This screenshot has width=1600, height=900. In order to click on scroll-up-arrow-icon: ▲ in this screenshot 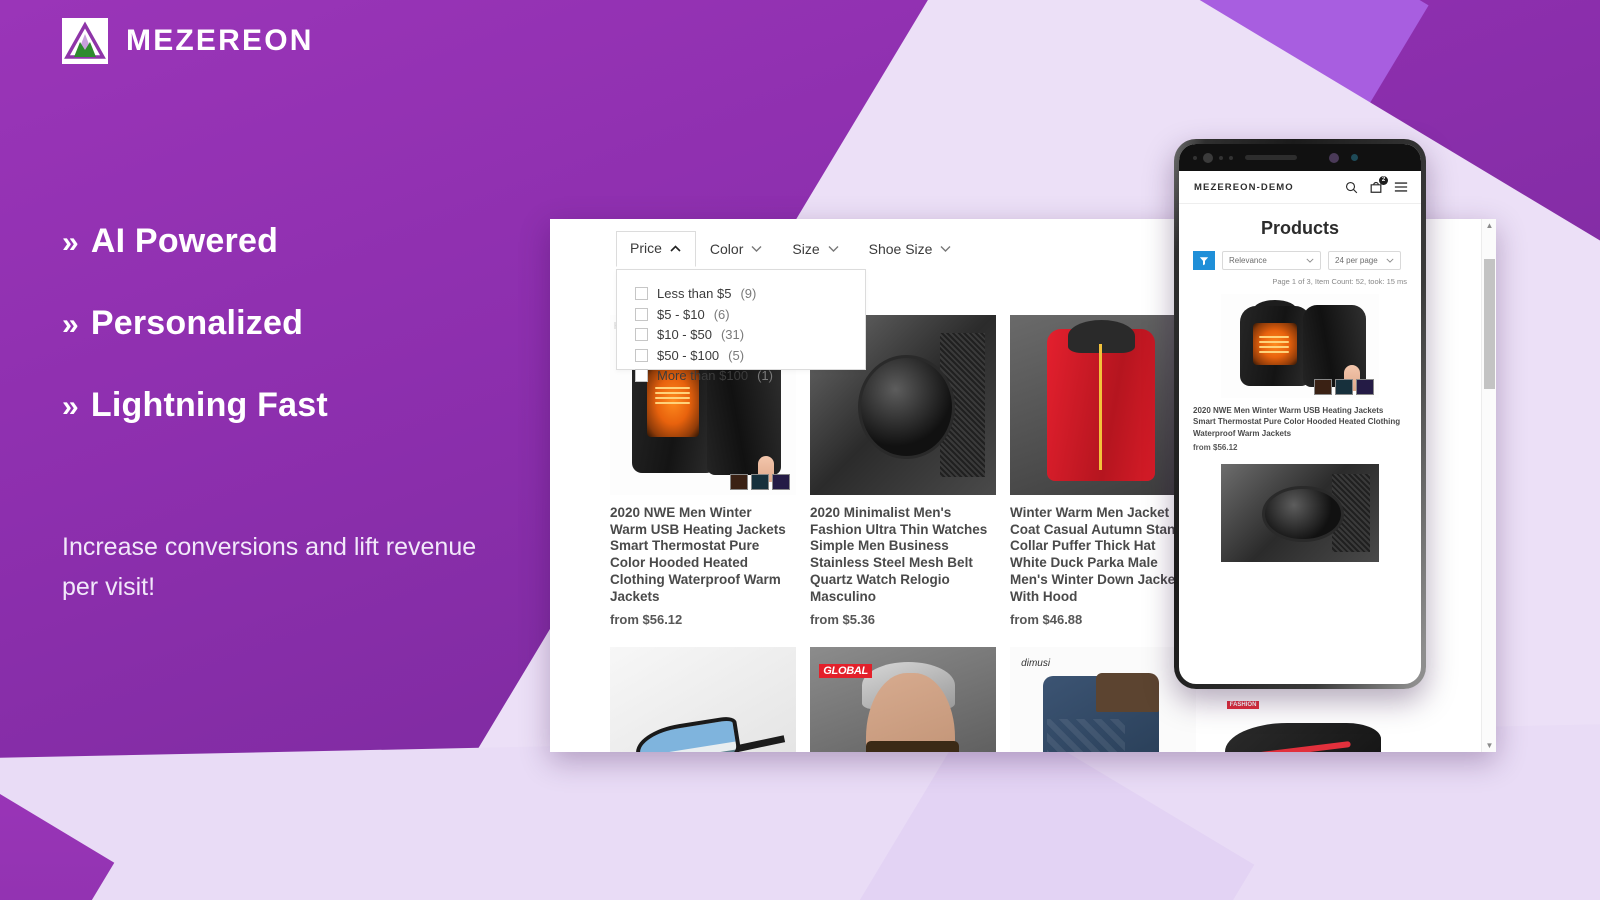, I will do `click(1490, 225)`.